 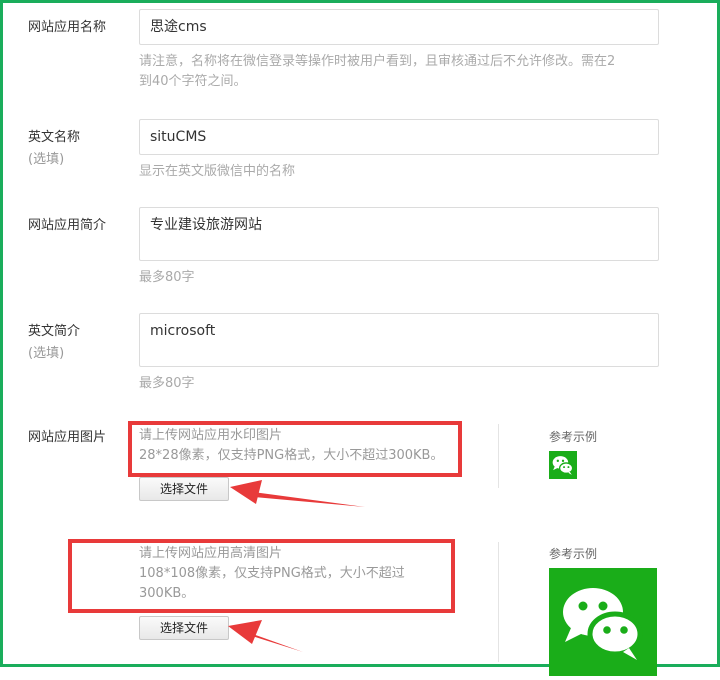 I want to click on app-name-input: 思途cms, so click(x=399, y=27).